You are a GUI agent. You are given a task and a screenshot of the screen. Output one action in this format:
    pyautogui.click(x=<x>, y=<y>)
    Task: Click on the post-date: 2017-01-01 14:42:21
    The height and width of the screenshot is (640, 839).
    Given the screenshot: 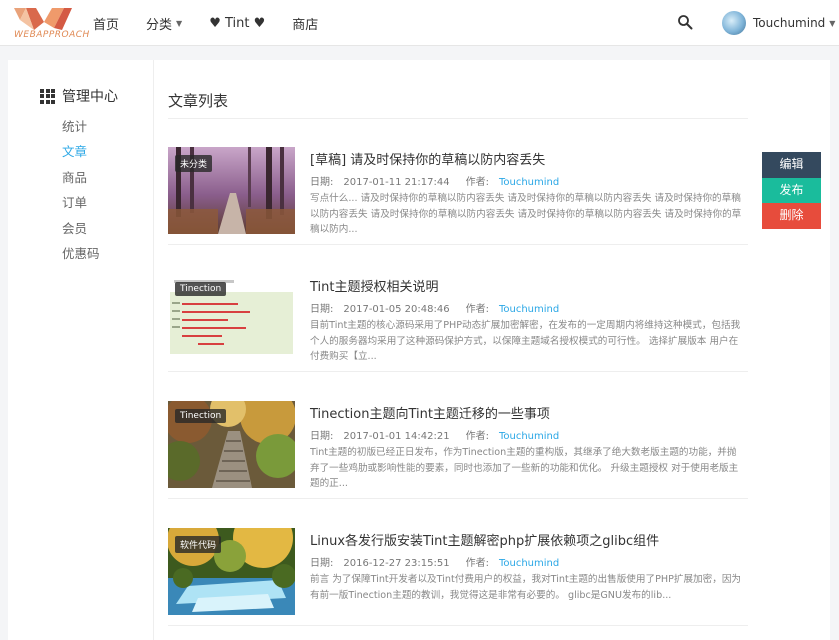 What is the action you would take?
    pyautogui.click(x=396, y=436)
    